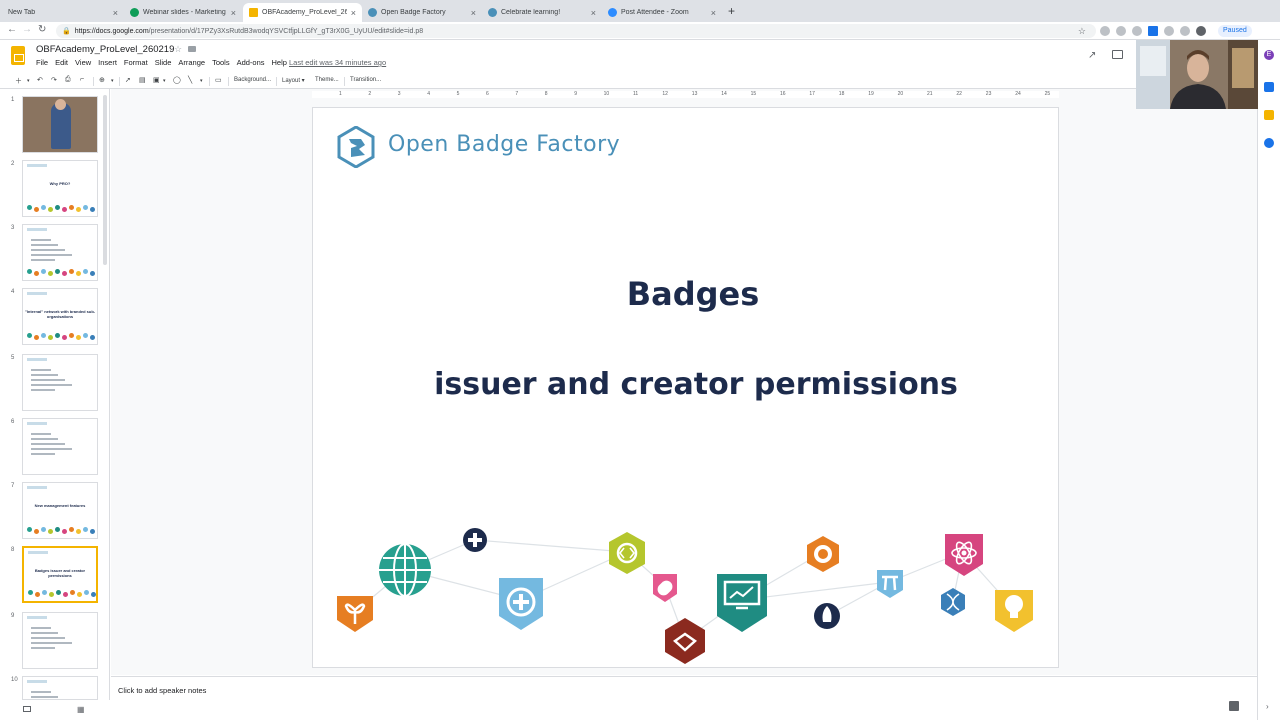 The image size is (1280, 720). I want to click on image-icon: ▣, so click(156, 80).